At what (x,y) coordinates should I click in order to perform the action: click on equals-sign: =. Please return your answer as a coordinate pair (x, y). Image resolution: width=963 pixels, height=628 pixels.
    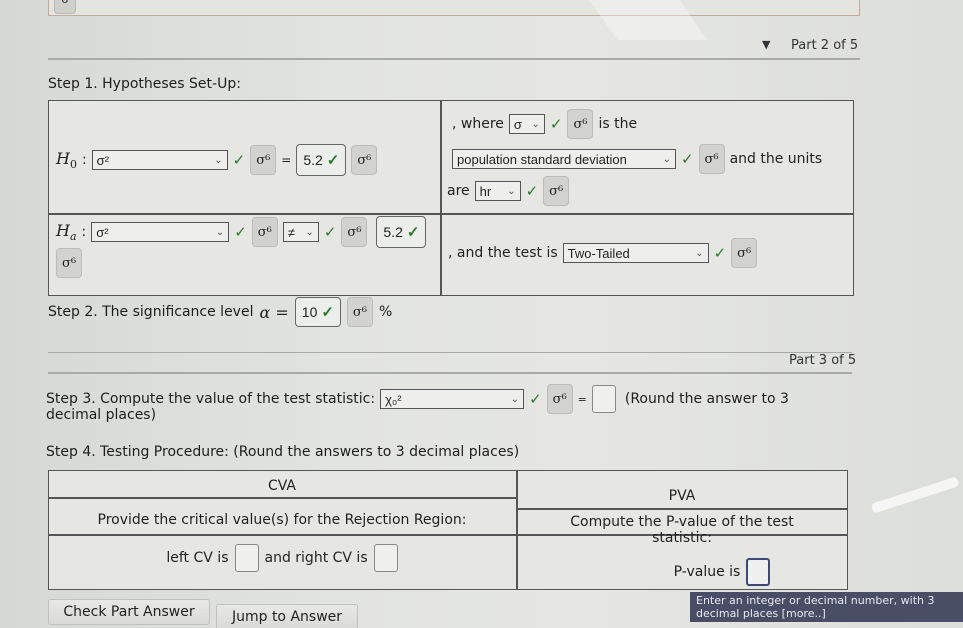
    Looking at the image, I should click on (582, 399).